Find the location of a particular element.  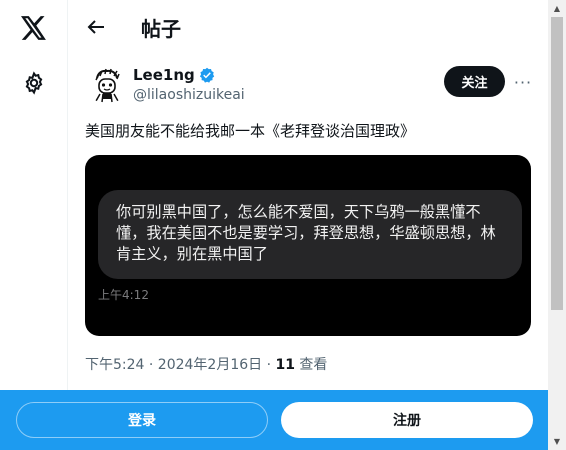

views-label: 查看 is located at coordinates (311, 365).